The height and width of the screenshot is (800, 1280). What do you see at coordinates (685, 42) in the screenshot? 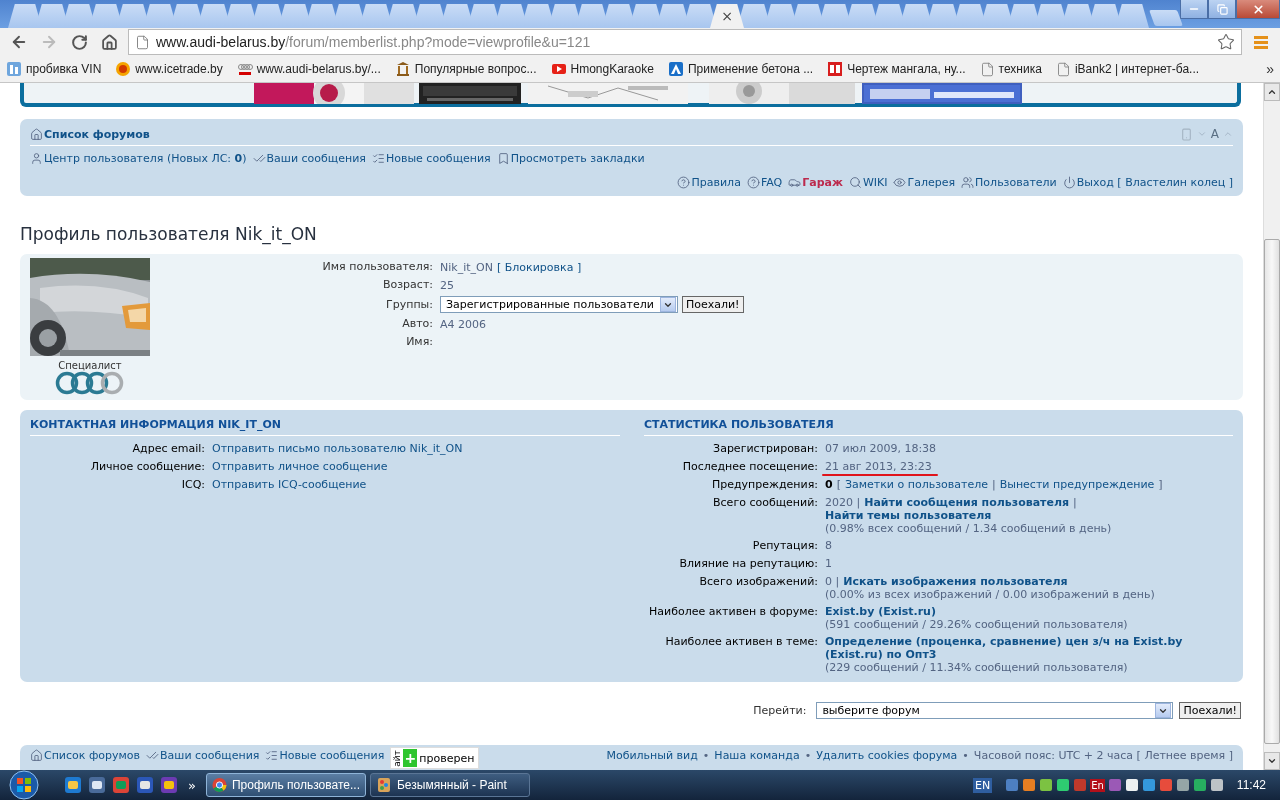
I see `address-bar: www.audi-belarus.by/forum/memberlist.php?mode=viewprofile&u=121` at bounding box center [685, 42].